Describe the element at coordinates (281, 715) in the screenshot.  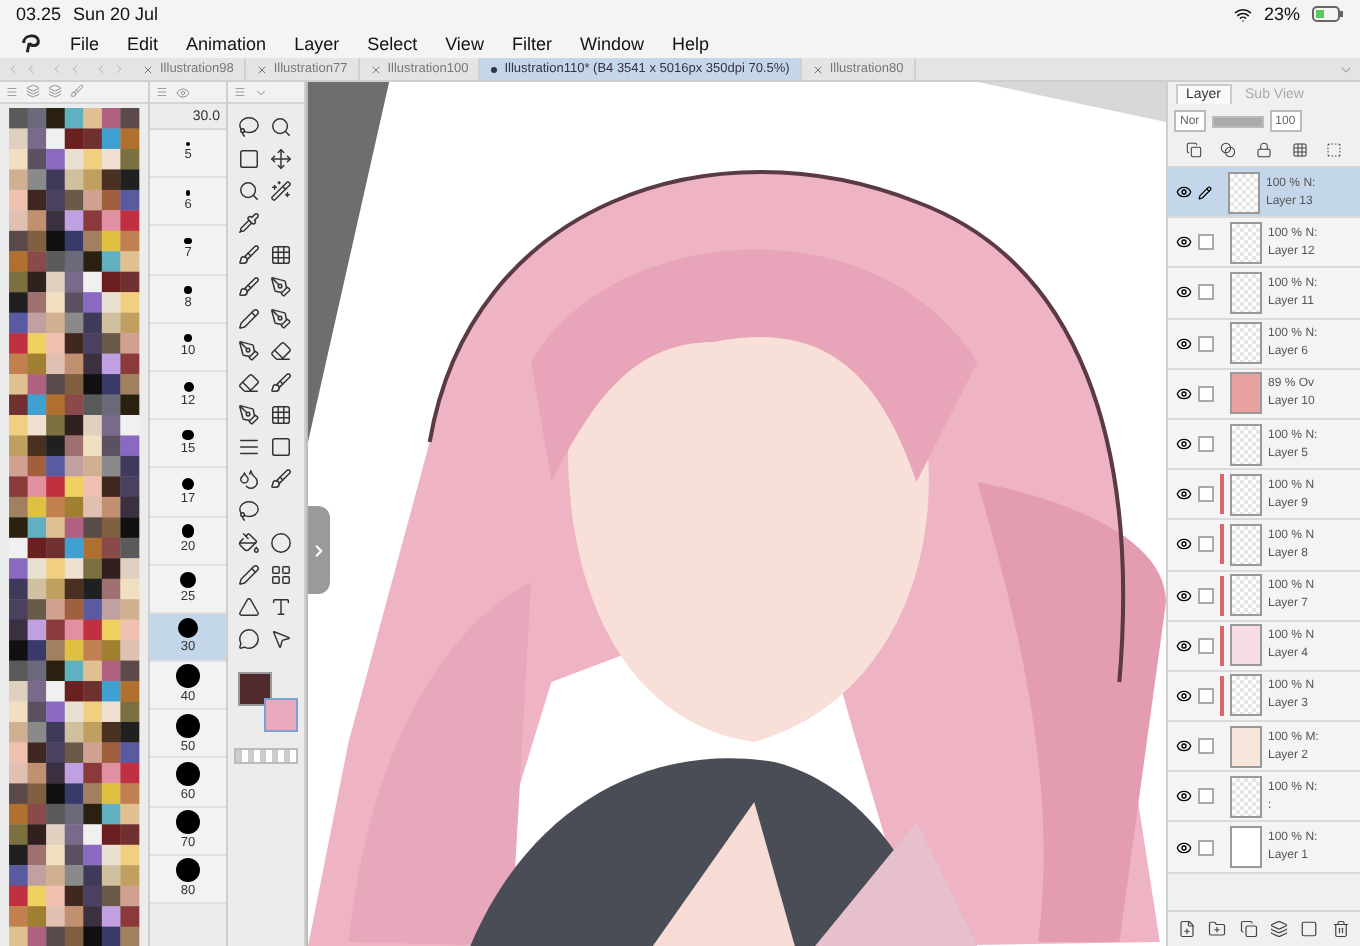
I see `sub-color-swatch` at that location.